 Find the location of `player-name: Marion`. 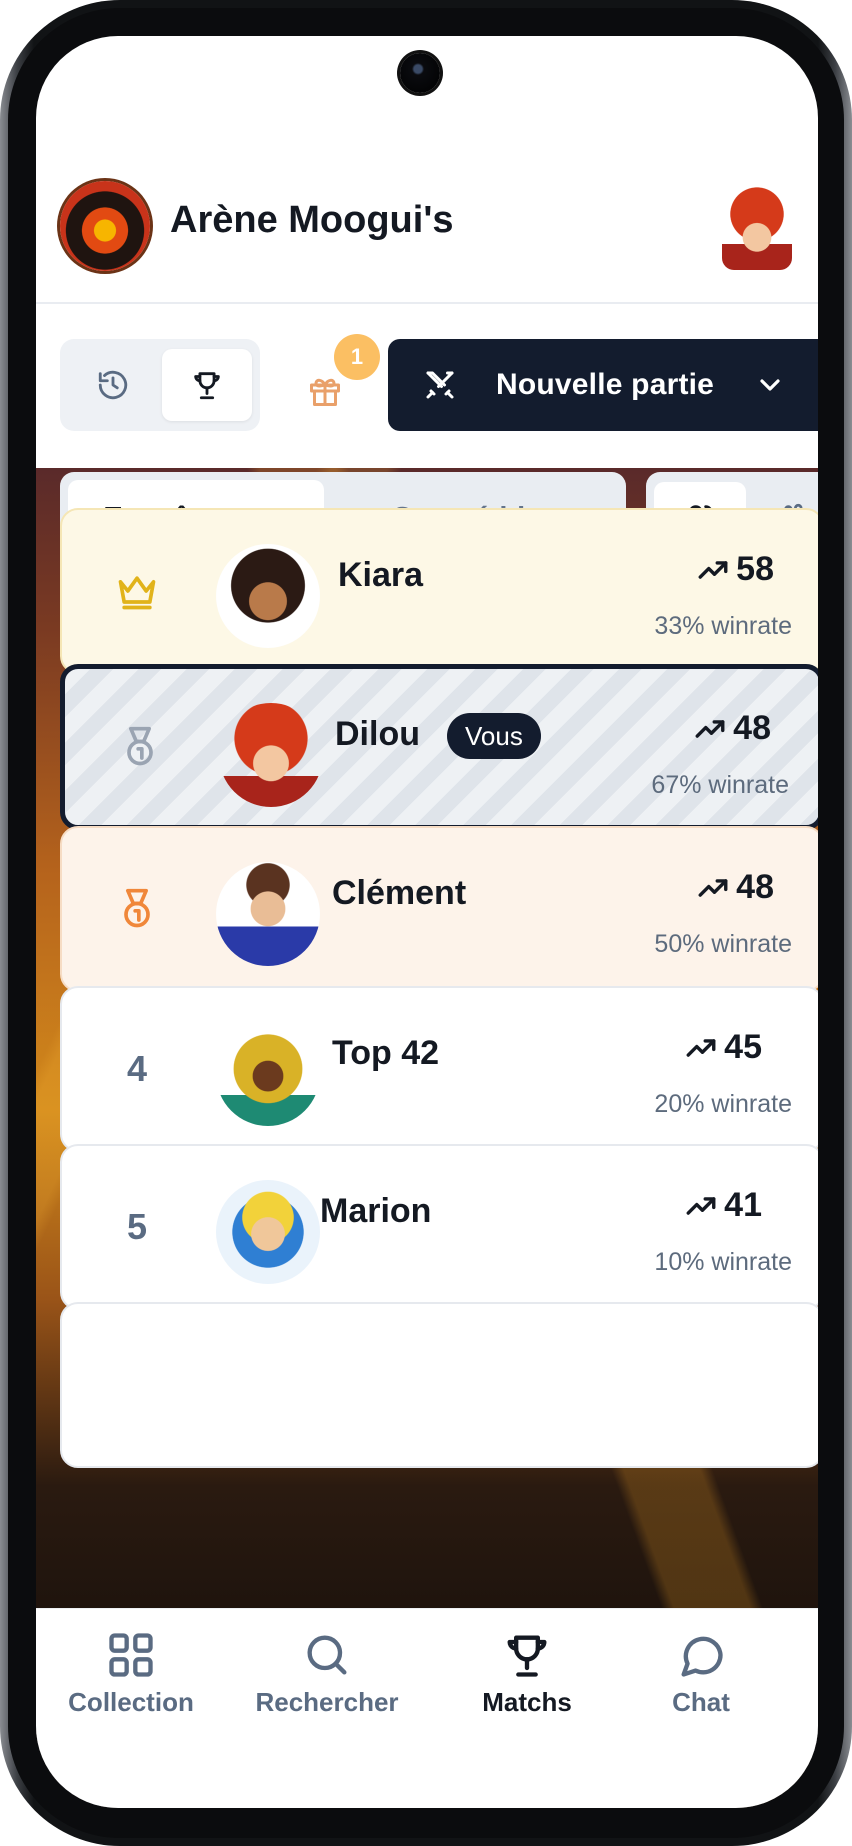

player-name: Marion is located at coordinates (376, 1211).